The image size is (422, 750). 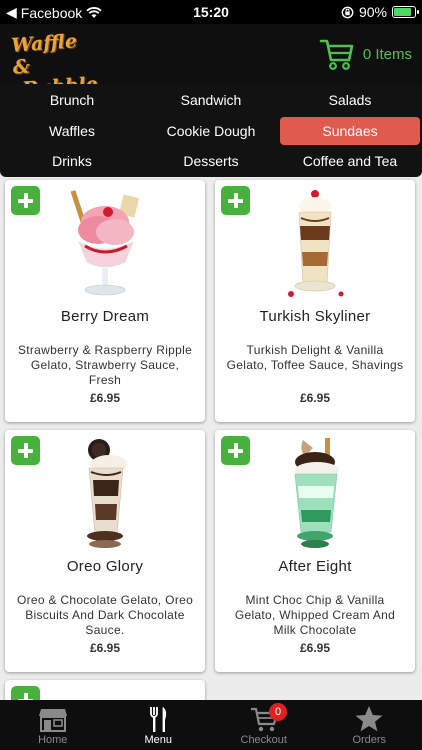 I want to click on tab-bar: Home Menu 0 Checkout Orders, so click(x=211, y=725).